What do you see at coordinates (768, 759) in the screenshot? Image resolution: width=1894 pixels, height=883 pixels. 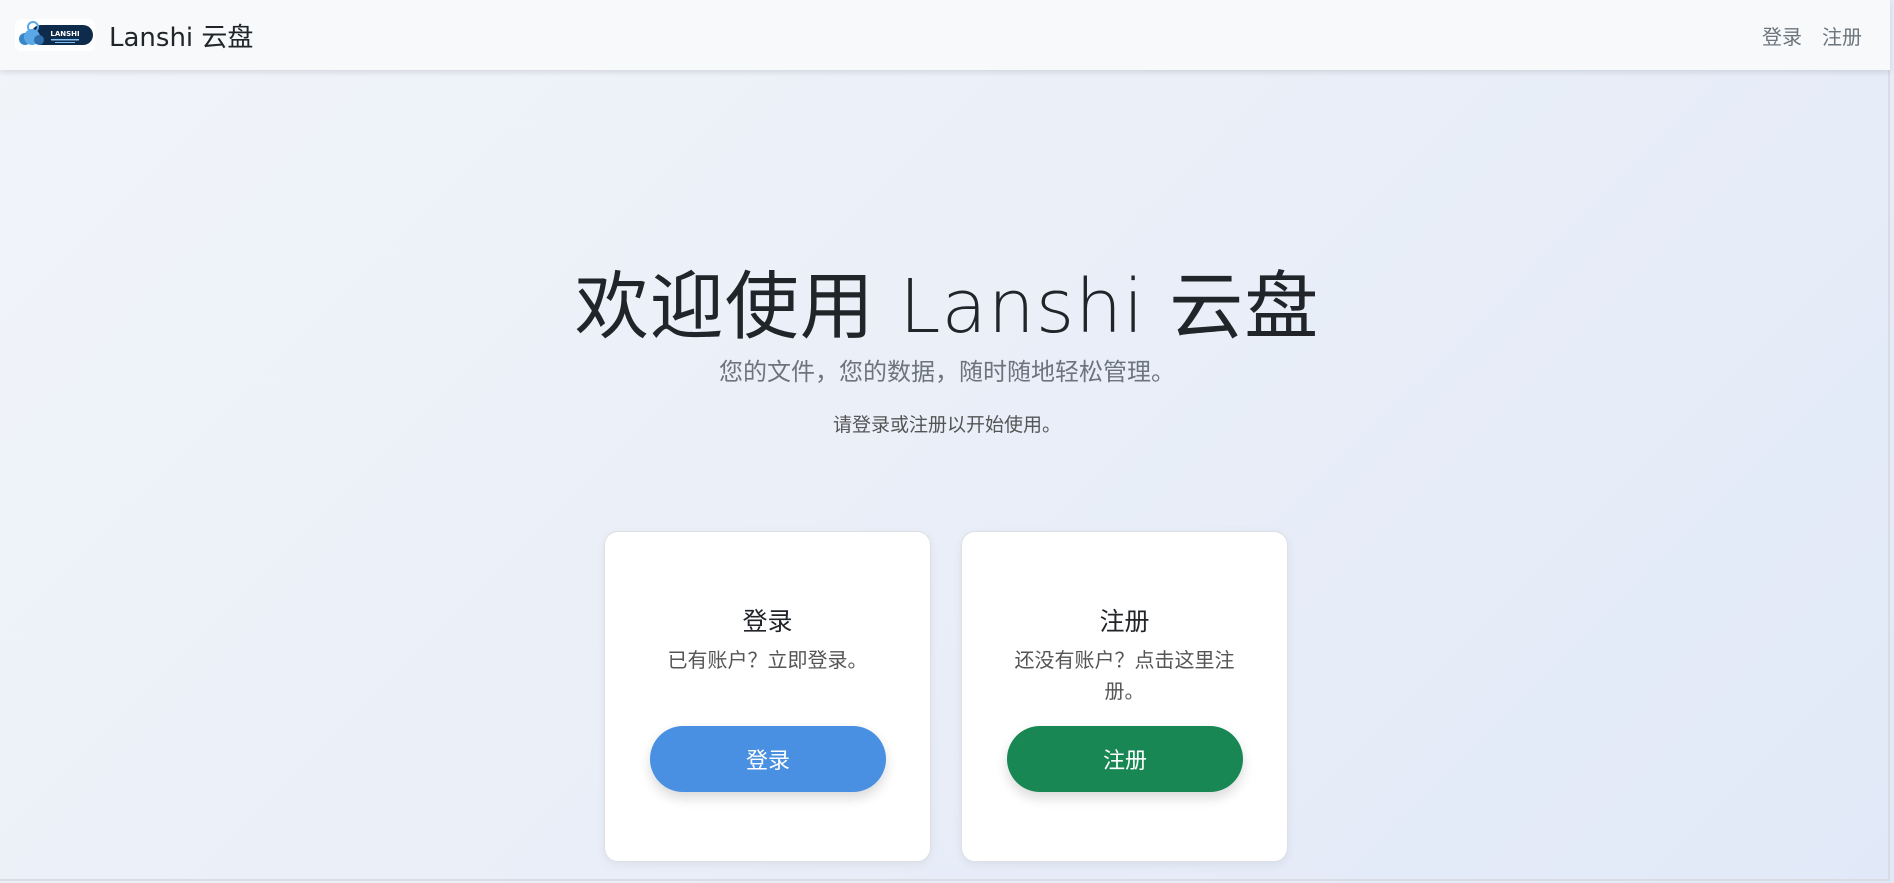 I see `login-button: 登录` at bounding box center [768, 759].